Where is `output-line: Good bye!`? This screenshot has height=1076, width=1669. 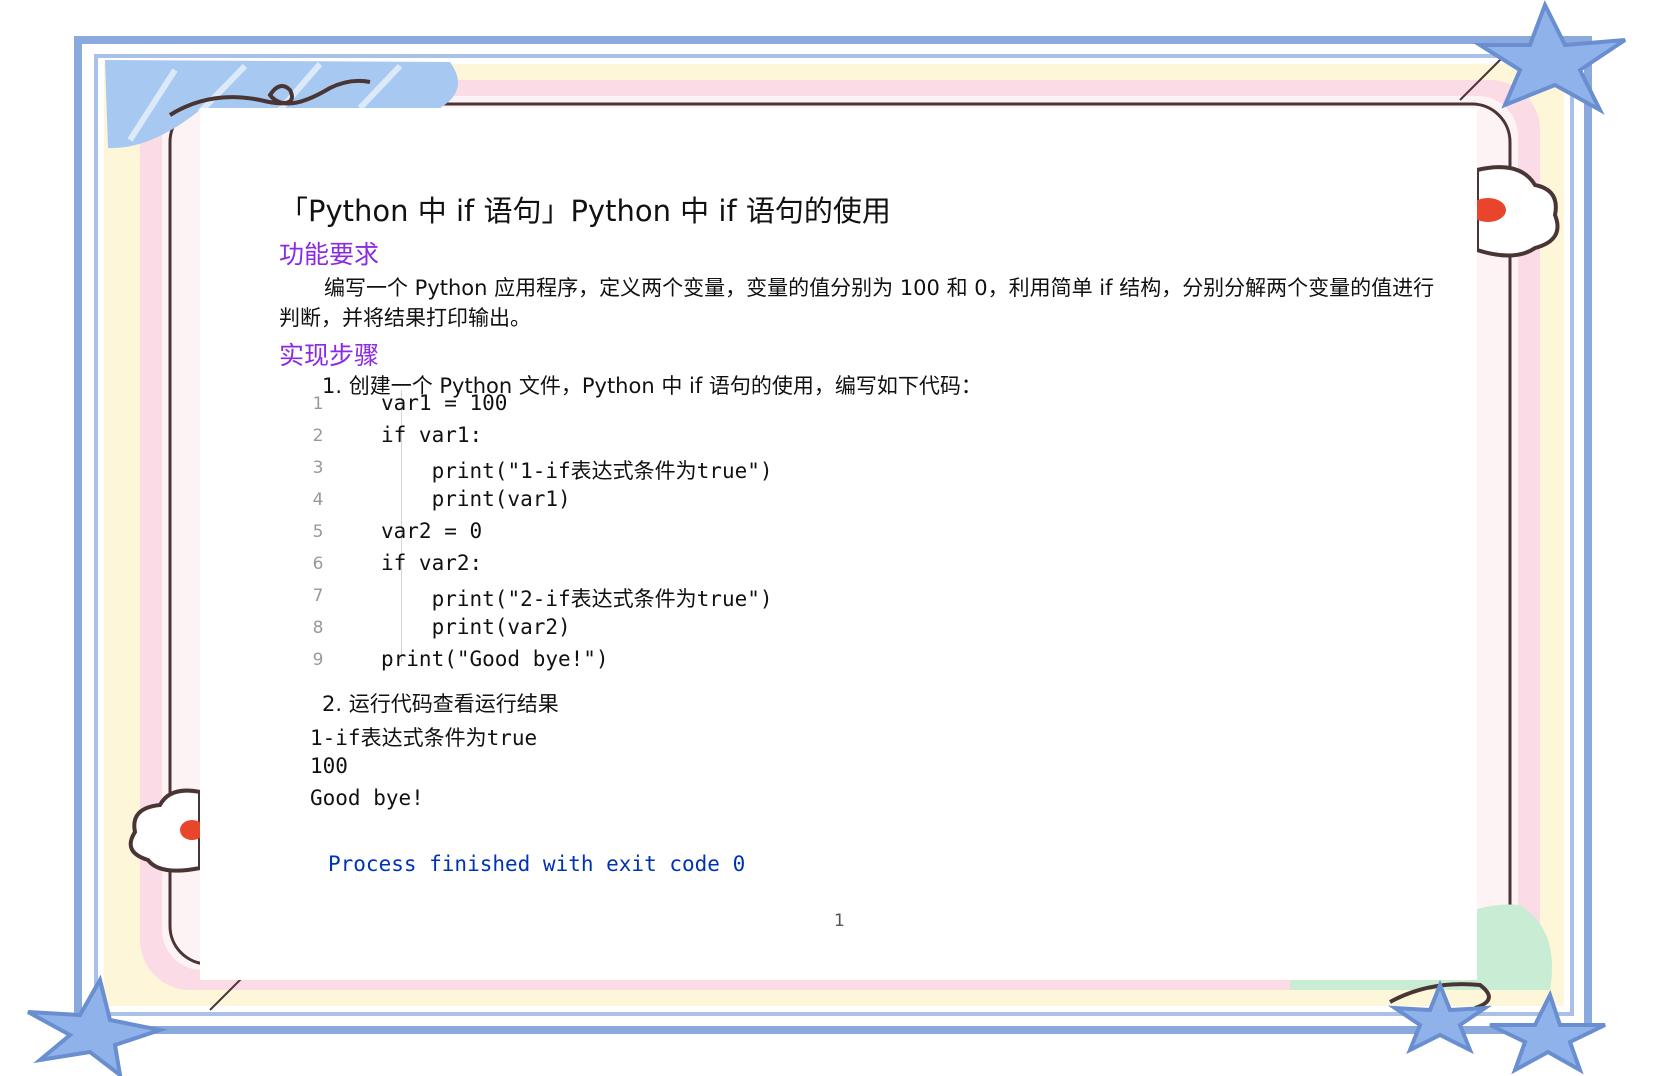 output-line: Good bye! is located at coordinates (367, 798).